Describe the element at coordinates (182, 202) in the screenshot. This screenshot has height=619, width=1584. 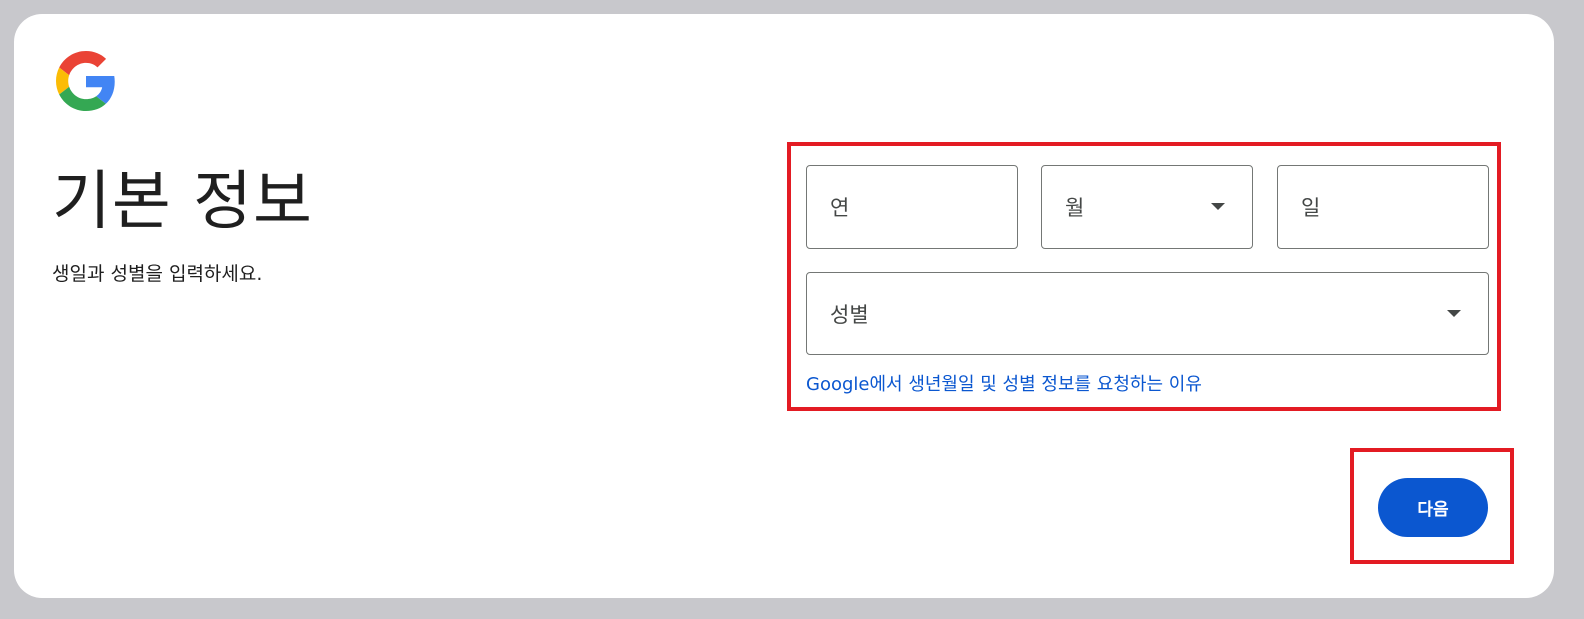
I see `page-title: 기본 정보` at that location.